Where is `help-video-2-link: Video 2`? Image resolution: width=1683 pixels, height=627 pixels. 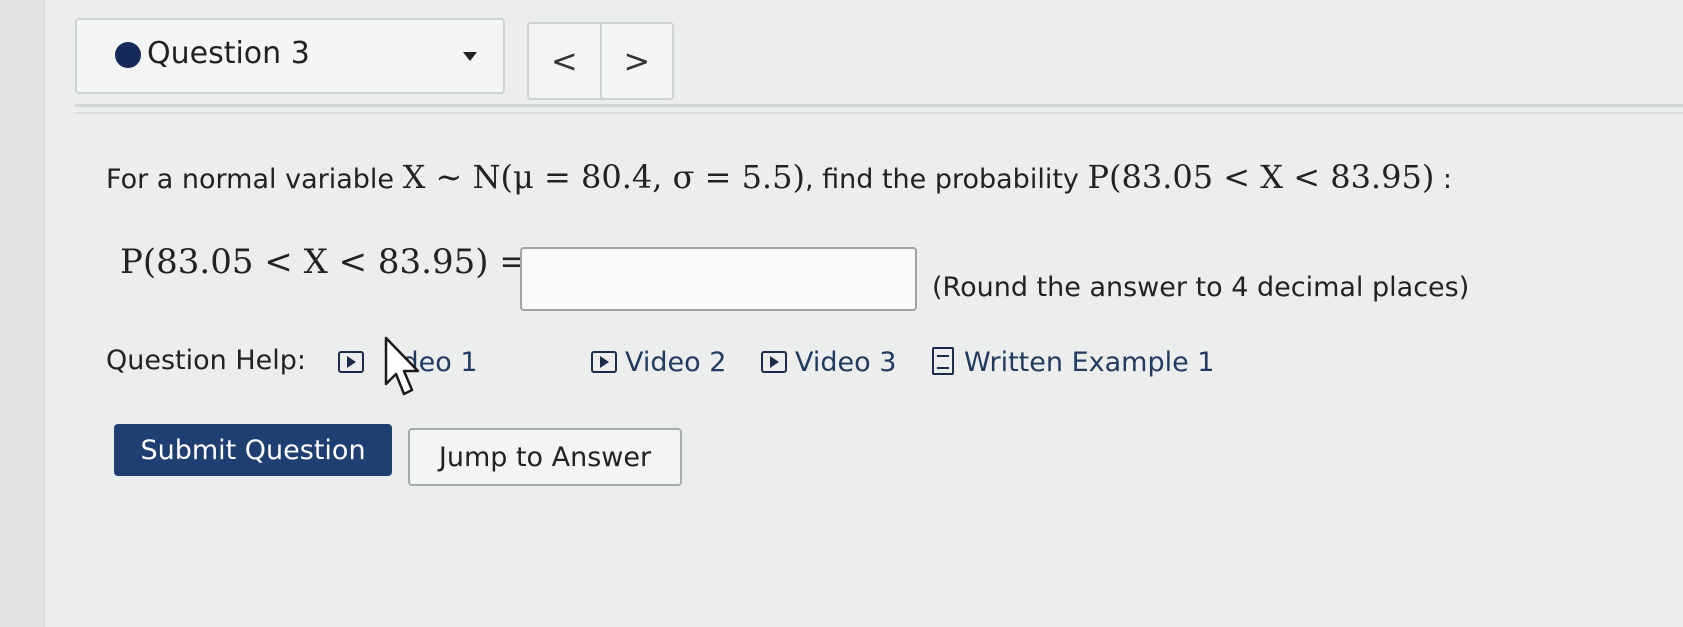 help-video-2-link: Video 2 is located at coordinates (658, 362).